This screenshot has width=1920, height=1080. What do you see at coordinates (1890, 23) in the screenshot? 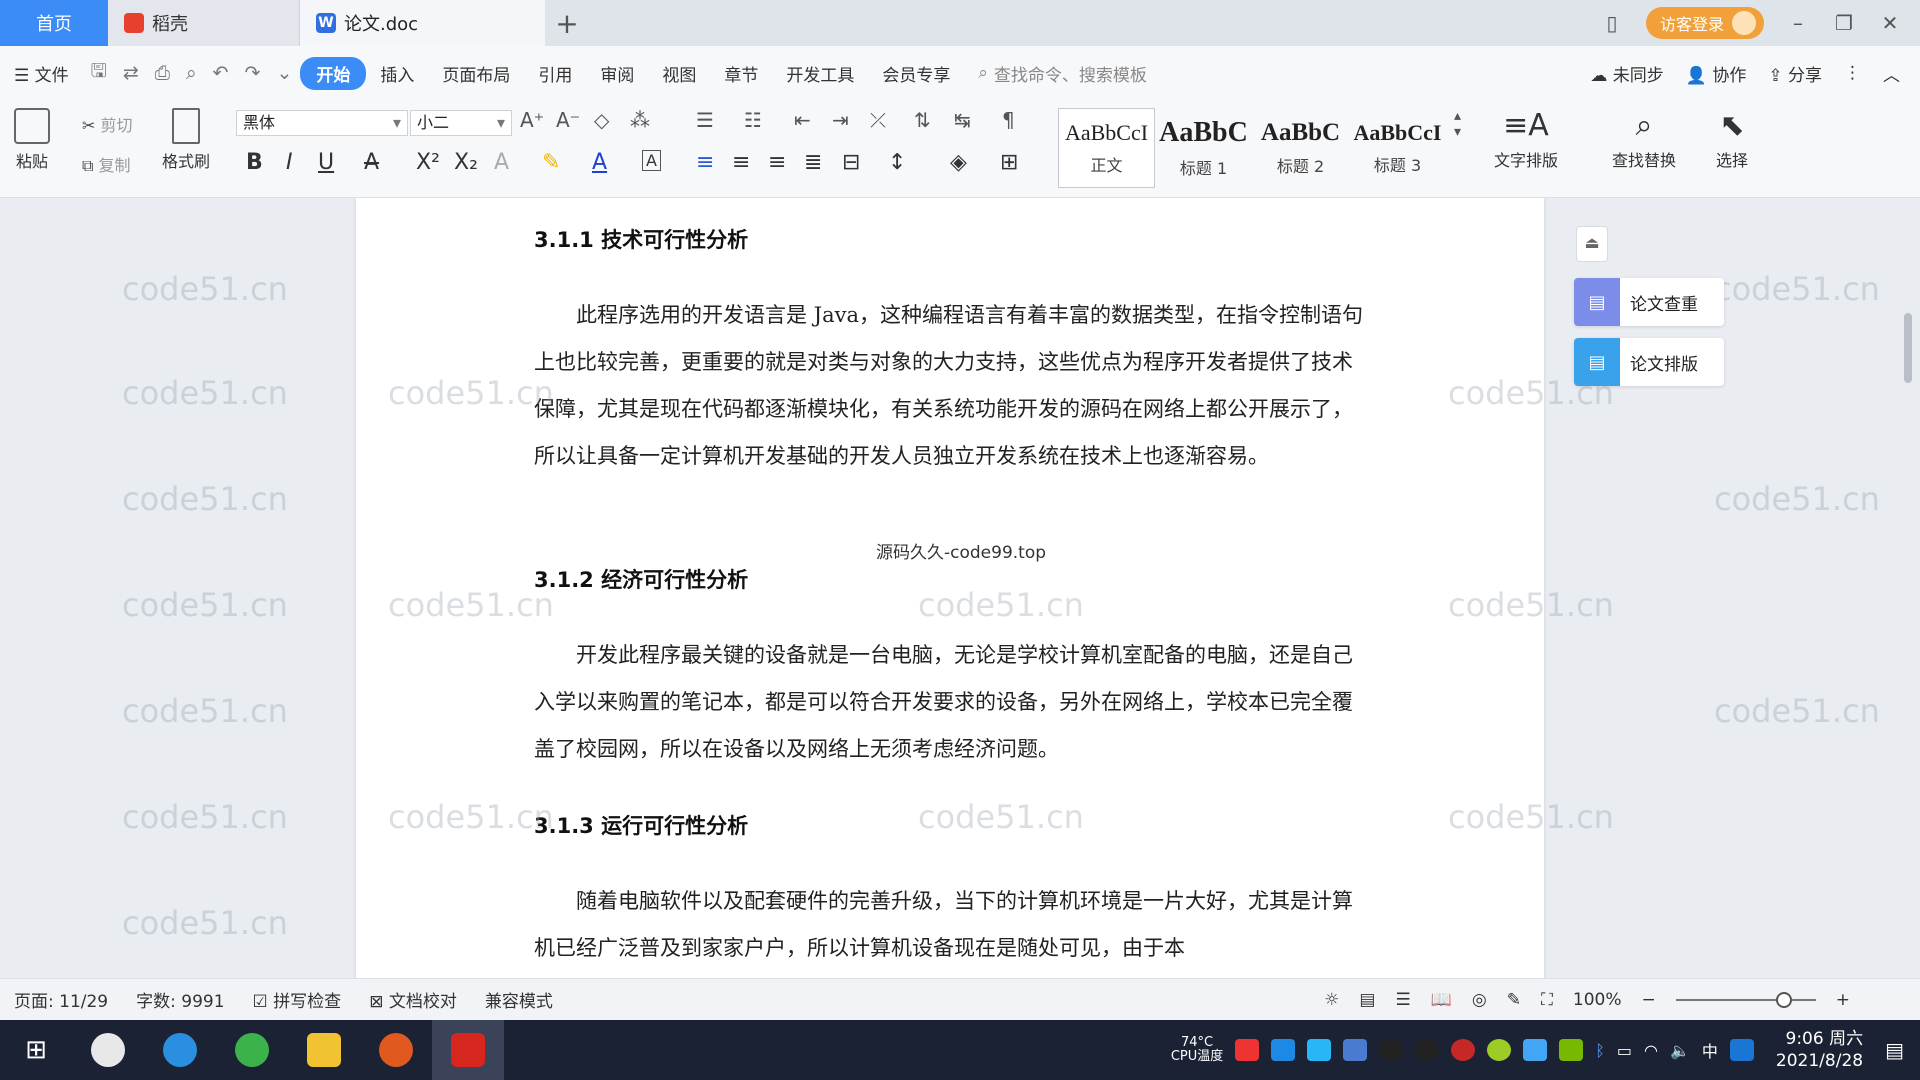
I see `close-icon: ✕` at bounding box center [1890, 23].